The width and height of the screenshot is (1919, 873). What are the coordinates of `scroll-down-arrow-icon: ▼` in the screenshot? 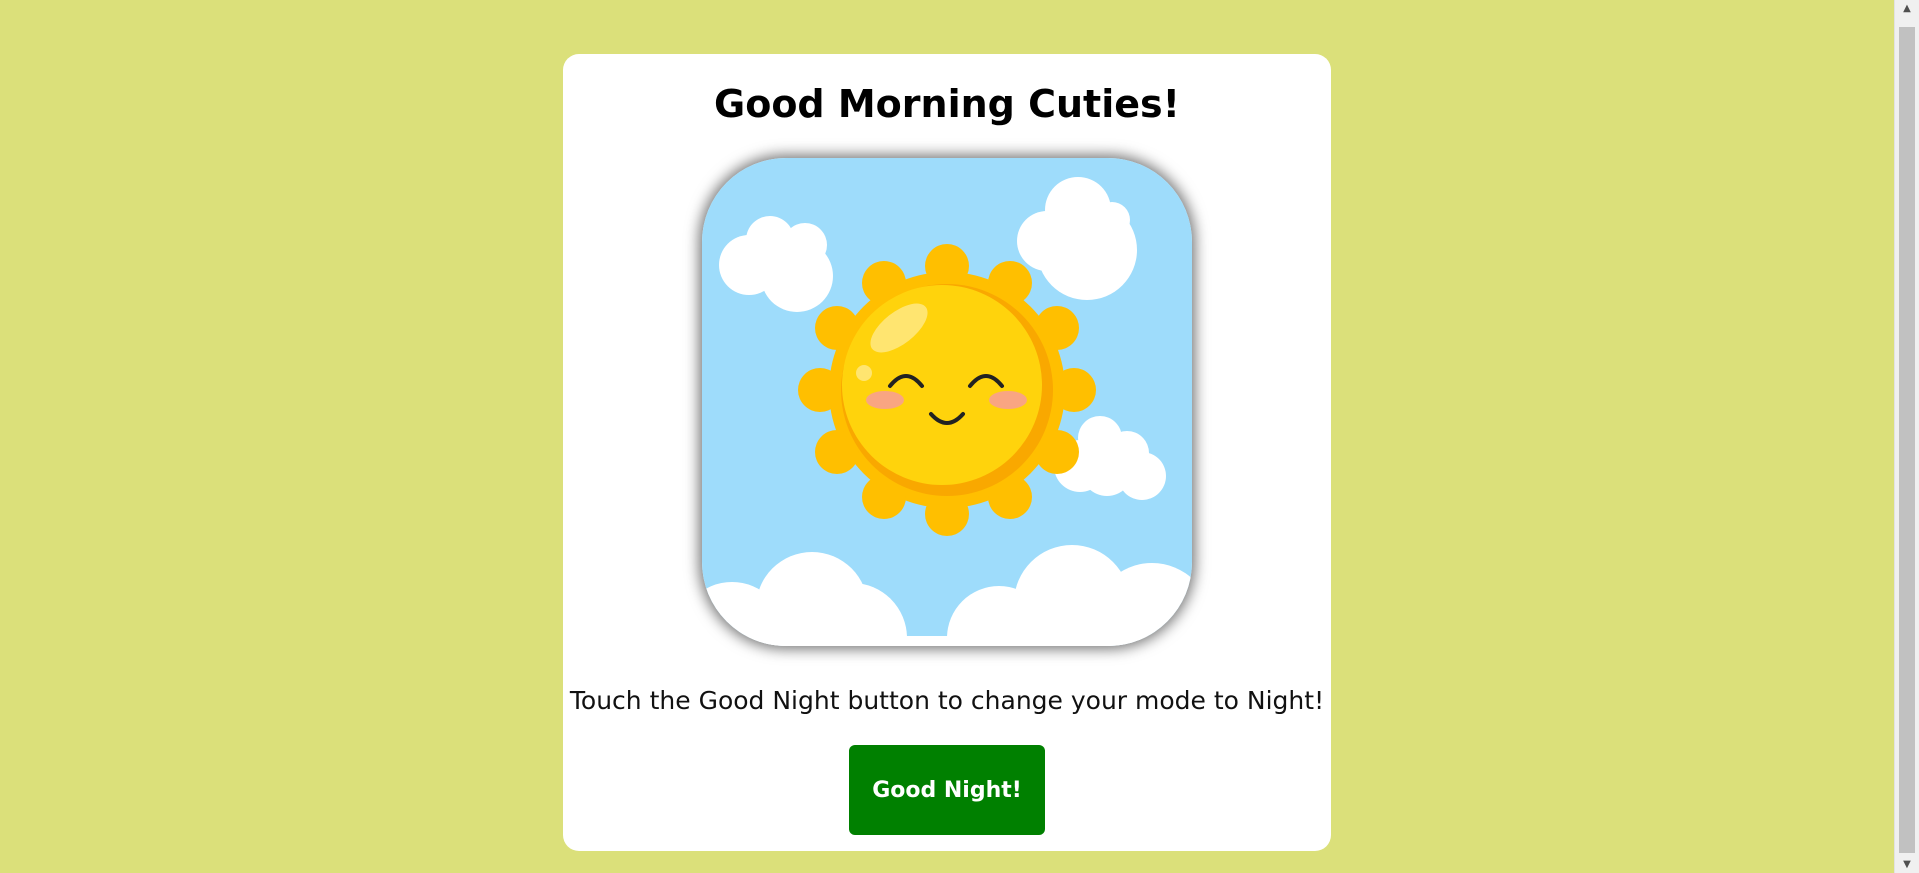 It's located at (1907, 864).